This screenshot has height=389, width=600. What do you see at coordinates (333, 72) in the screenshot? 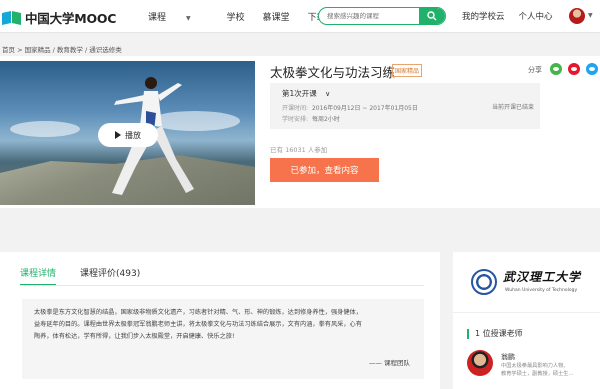
I see `course-title: 太极拳文化与功法习练` at bounding box center [333, 72].